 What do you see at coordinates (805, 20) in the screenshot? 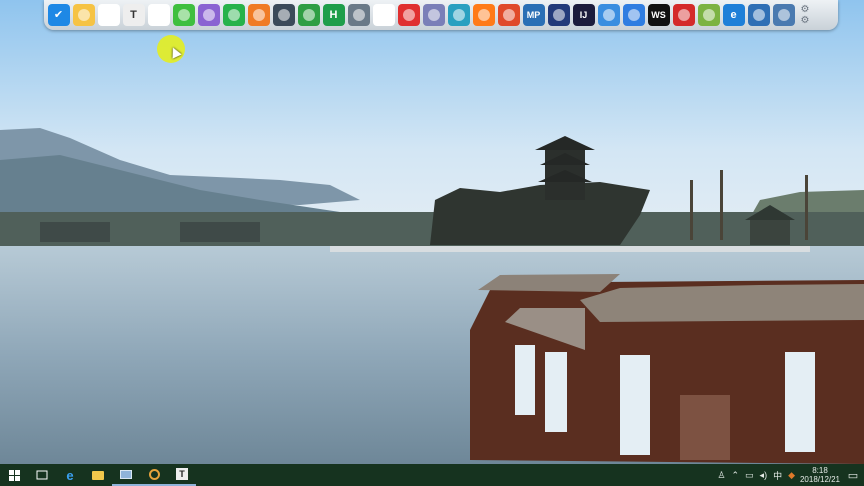
I see `gear-icon-bottom: ⚙` at bounding box center [805, 20].